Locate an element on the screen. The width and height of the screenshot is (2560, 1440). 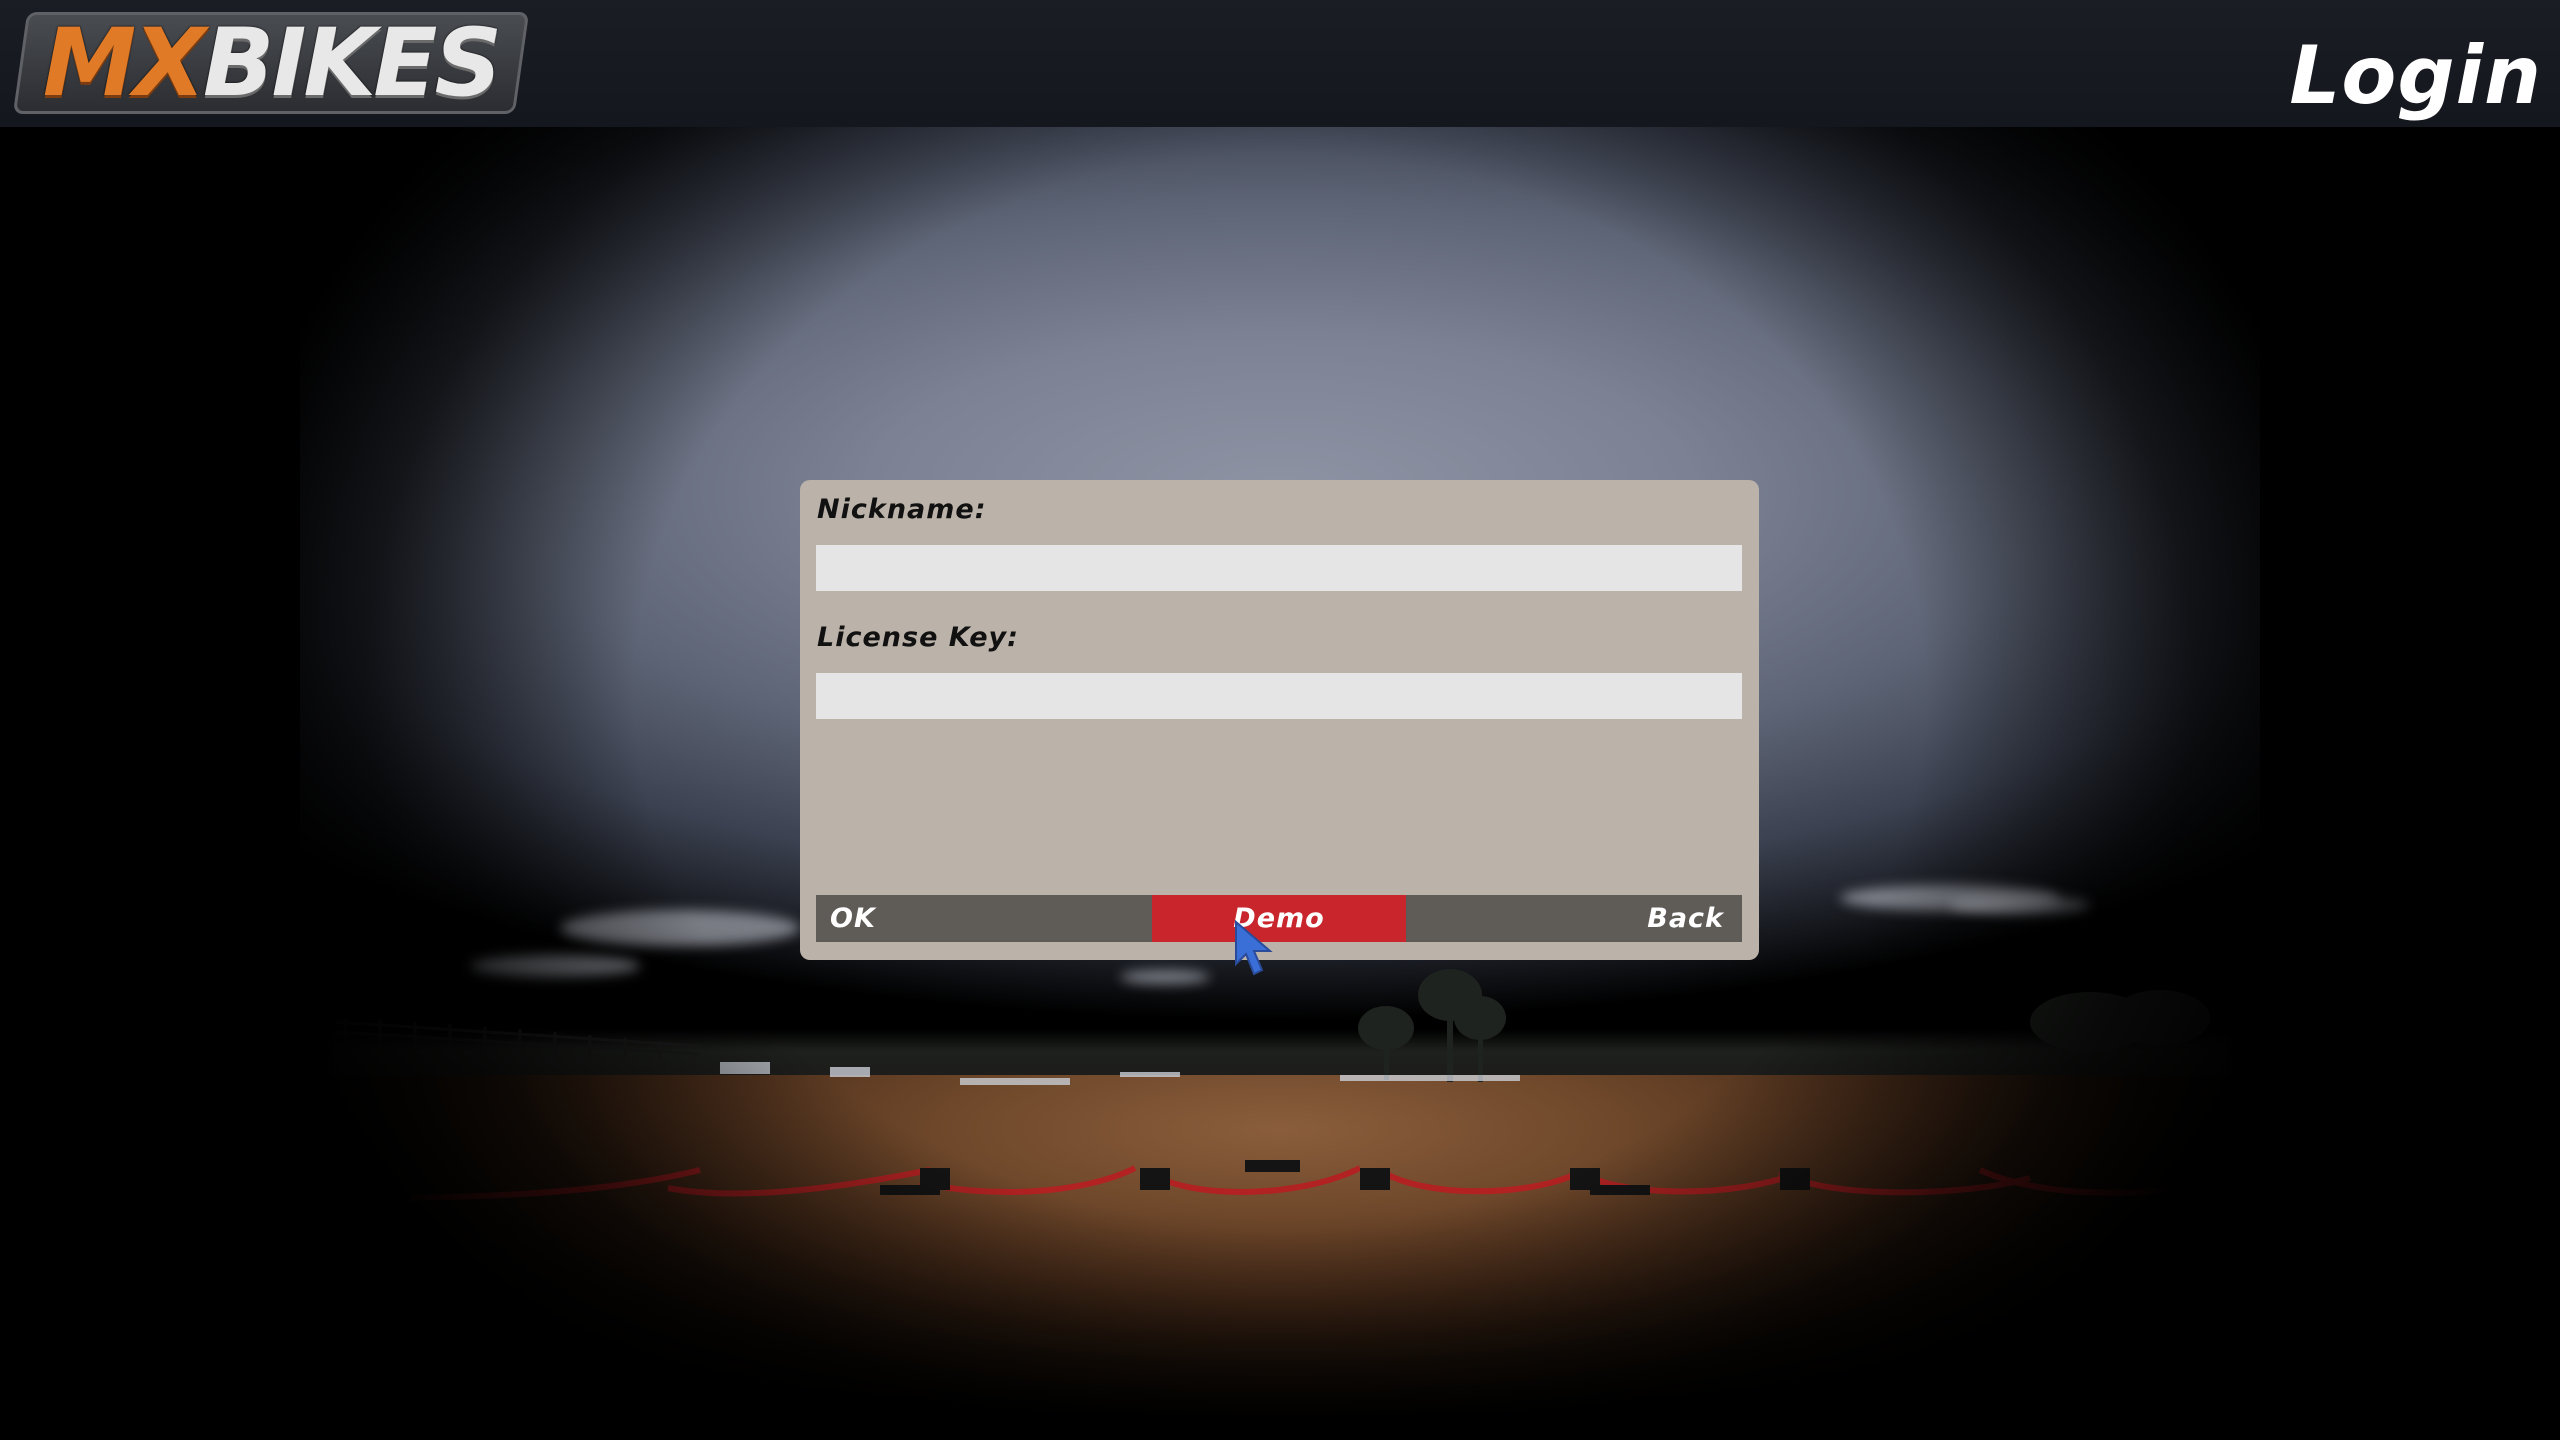
mx-bikes-logo: MX BIKES is located at coordinates (271, 63).